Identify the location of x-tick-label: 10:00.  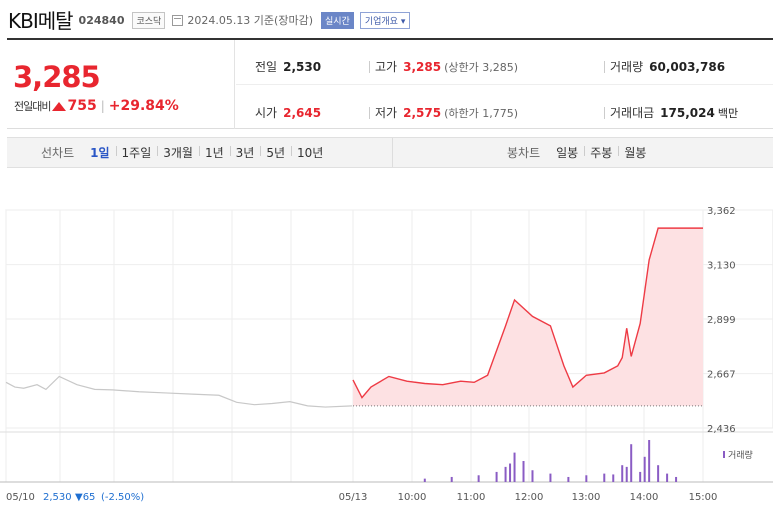
(412, 497).